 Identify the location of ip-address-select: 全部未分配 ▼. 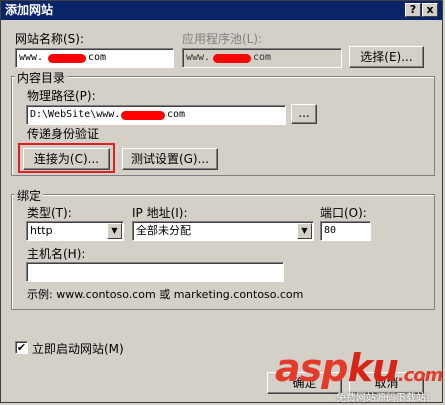
(223, 231).